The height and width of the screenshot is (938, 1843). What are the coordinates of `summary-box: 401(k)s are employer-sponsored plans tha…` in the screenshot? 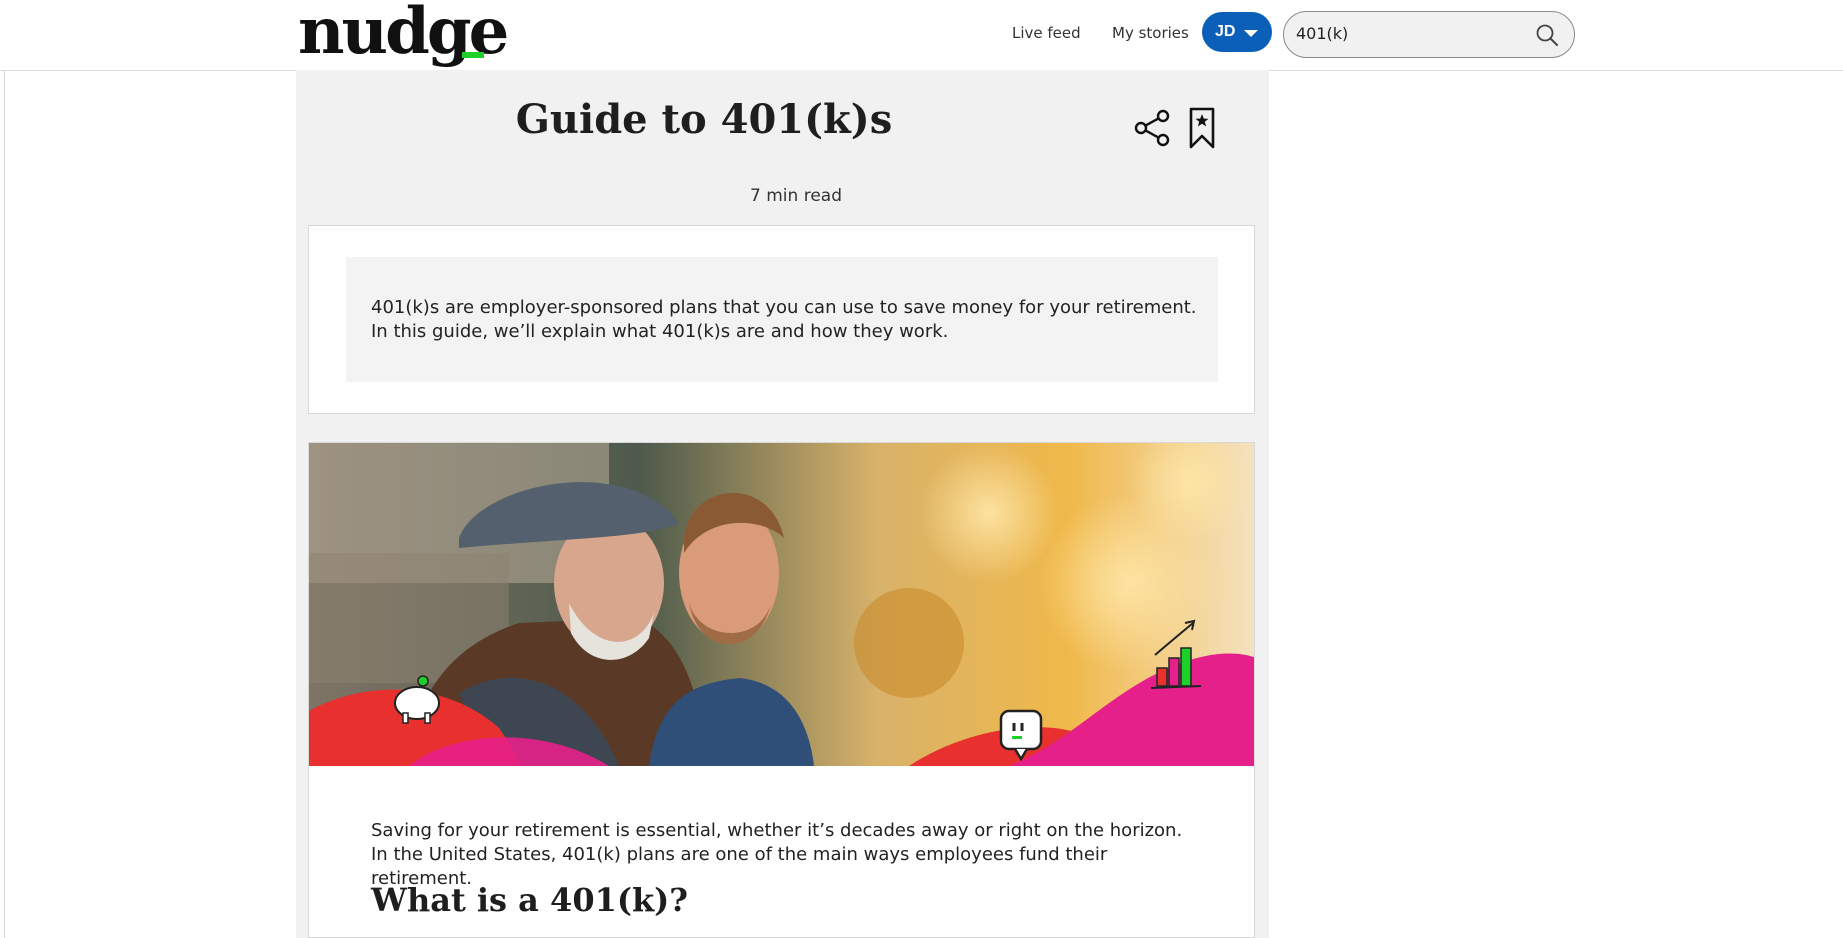 It's located at (782, 319).